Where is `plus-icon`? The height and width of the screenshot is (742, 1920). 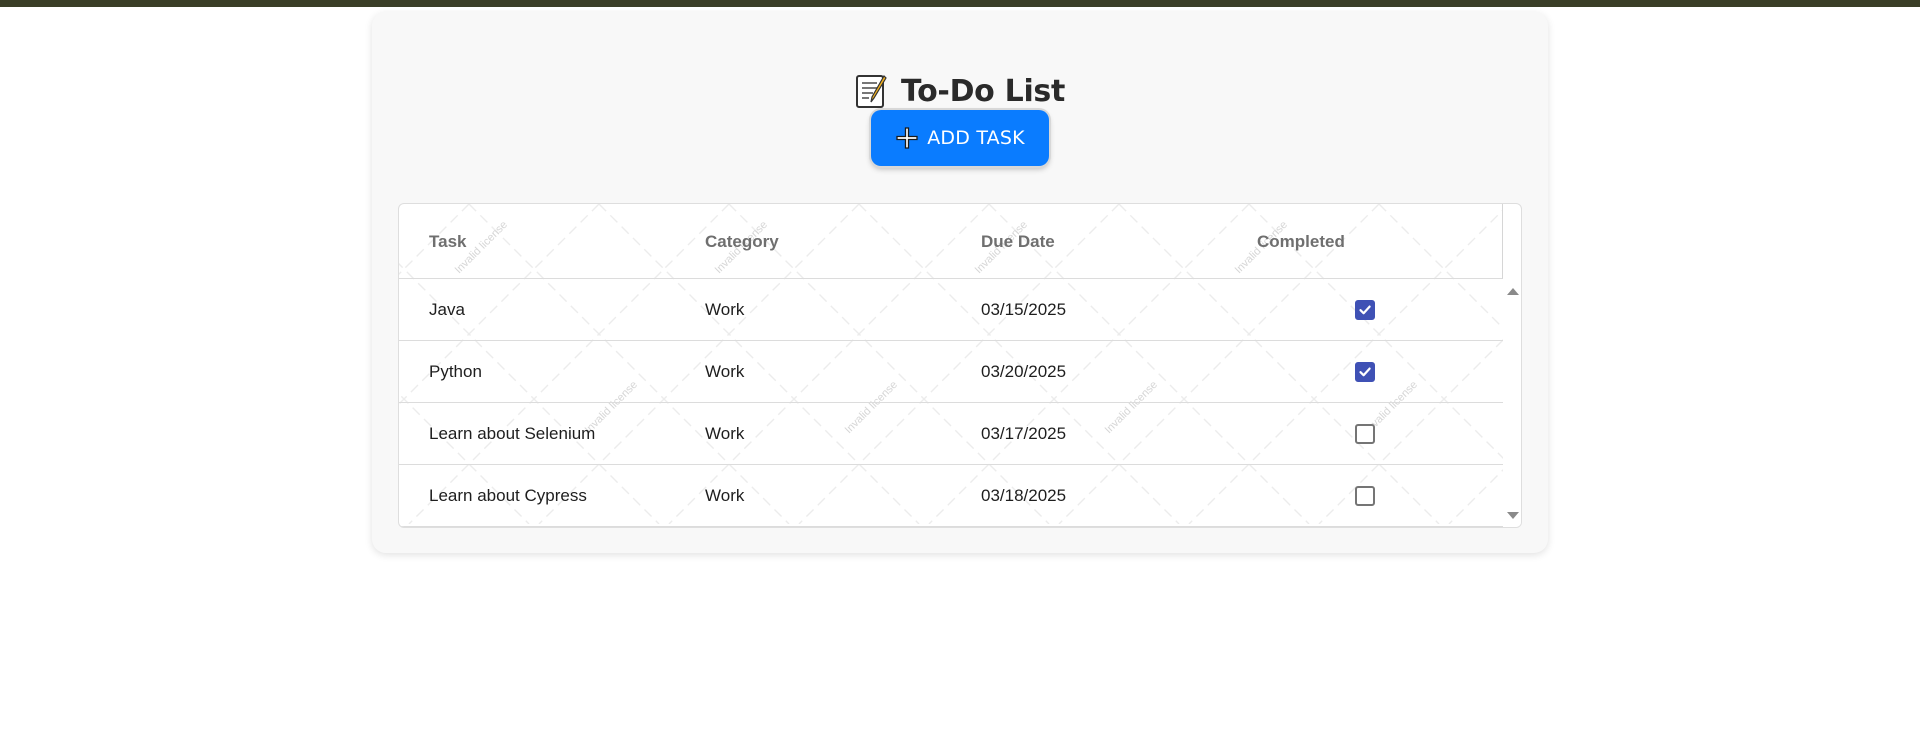
plus-icon is located at coordinates (907, 138).